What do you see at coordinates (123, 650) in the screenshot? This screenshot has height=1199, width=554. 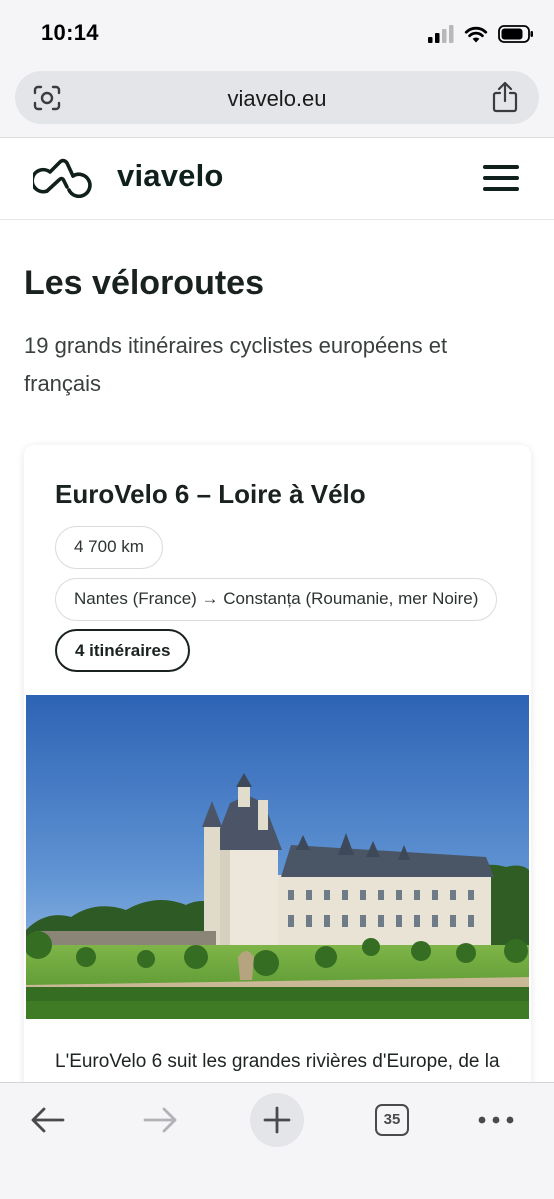 I see `itineraries-button: 4 itinéraires` at bounding box center [123, 650].